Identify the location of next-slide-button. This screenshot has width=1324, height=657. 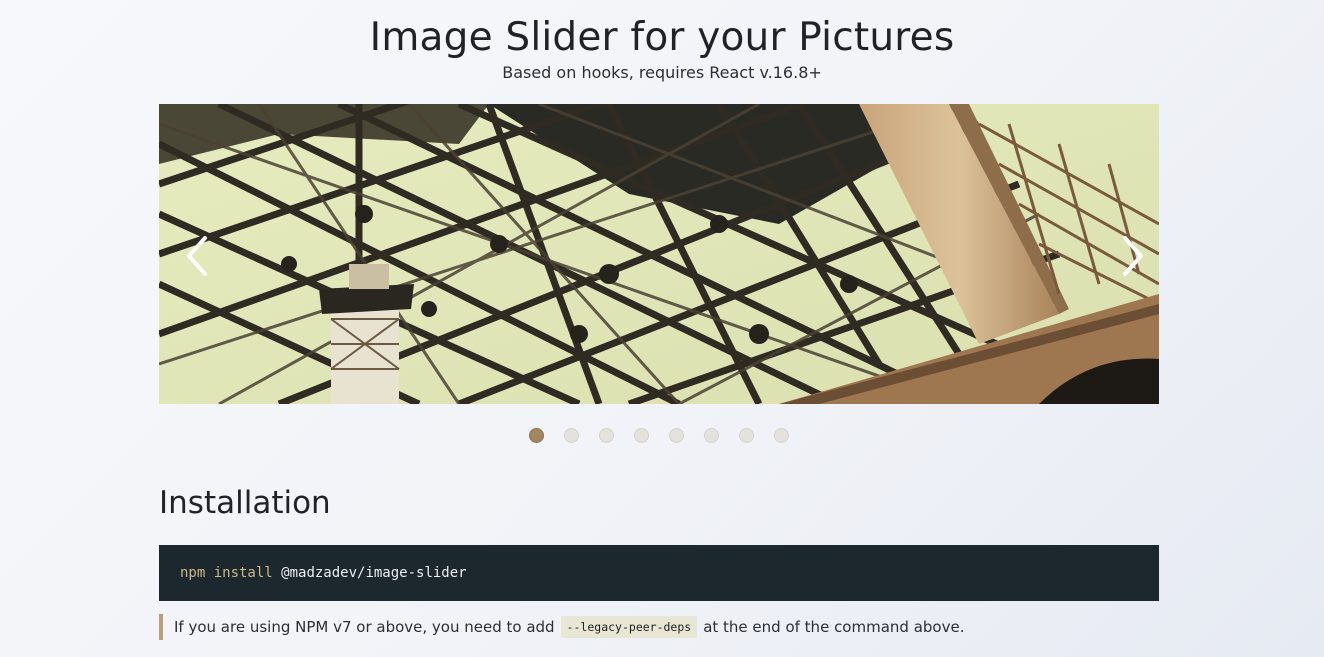
(1131, 256).